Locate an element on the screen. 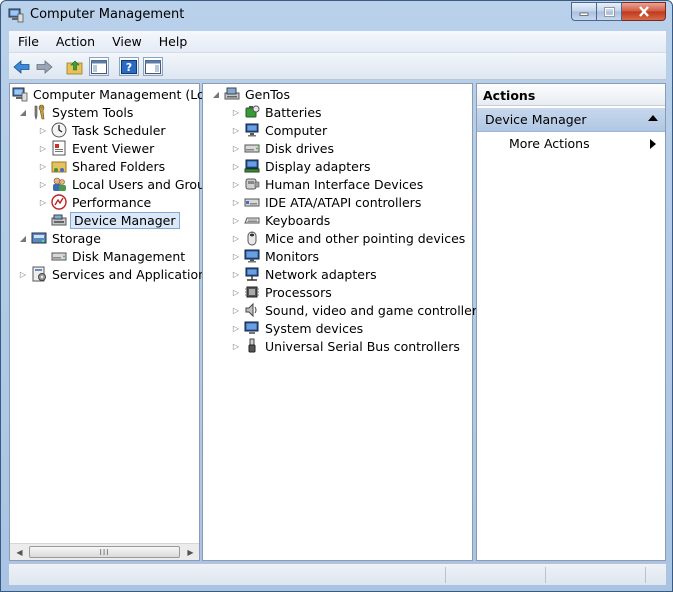 This screenshot has width=673, height=592. menu-help: Help is located at coordinates (173, 41).